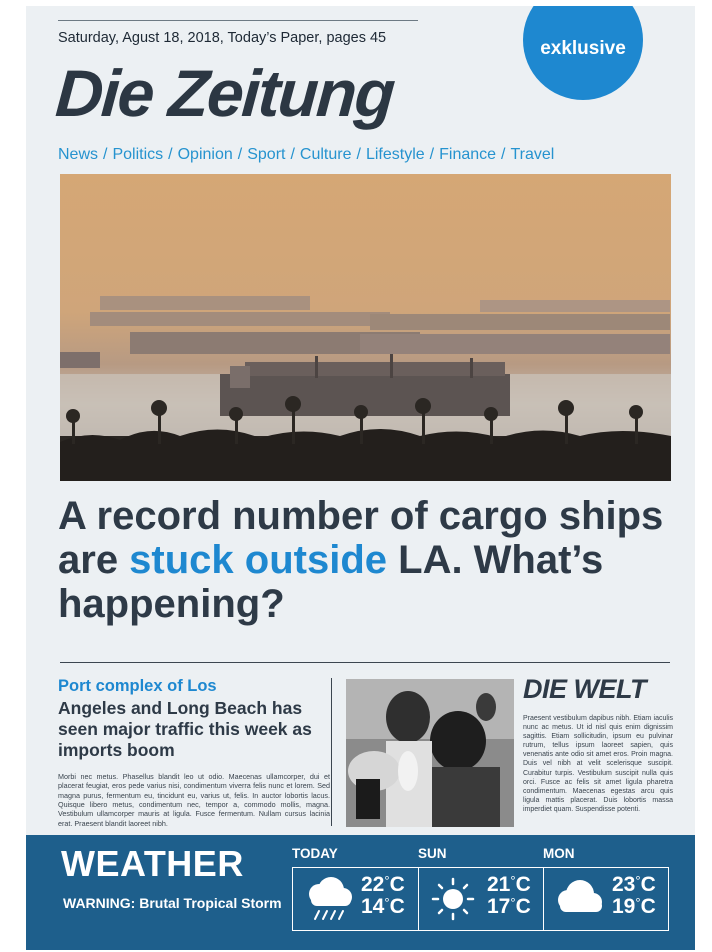  I want to click on temps-today: 22°C 14°C, so click(383, 896).